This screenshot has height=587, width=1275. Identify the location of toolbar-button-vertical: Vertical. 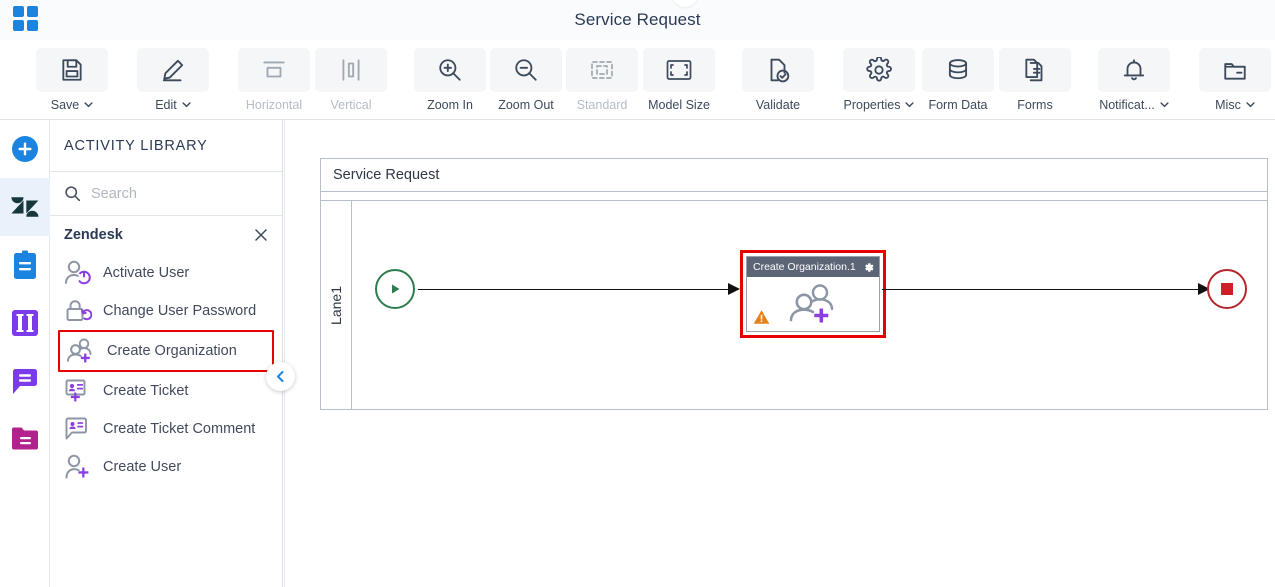
(351, 80).